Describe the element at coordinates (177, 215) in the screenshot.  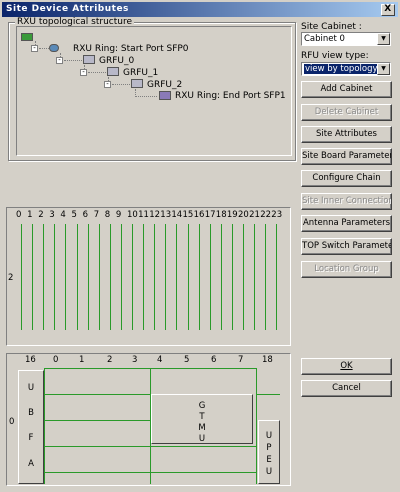
I see `rfu-slot-number: 14` at that location.